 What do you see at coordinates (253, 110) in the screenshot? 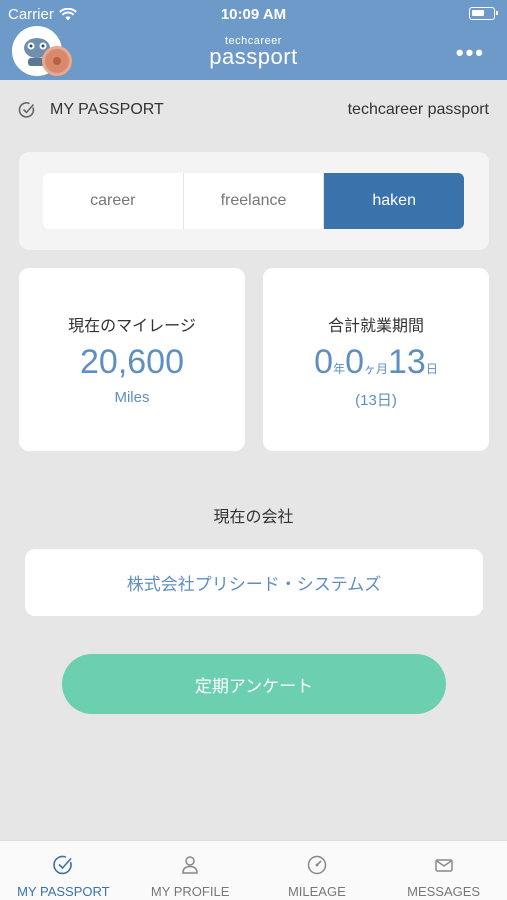
I see `section-header: MY PASSPORT techcareer passport` at bounding box center [253, 110].